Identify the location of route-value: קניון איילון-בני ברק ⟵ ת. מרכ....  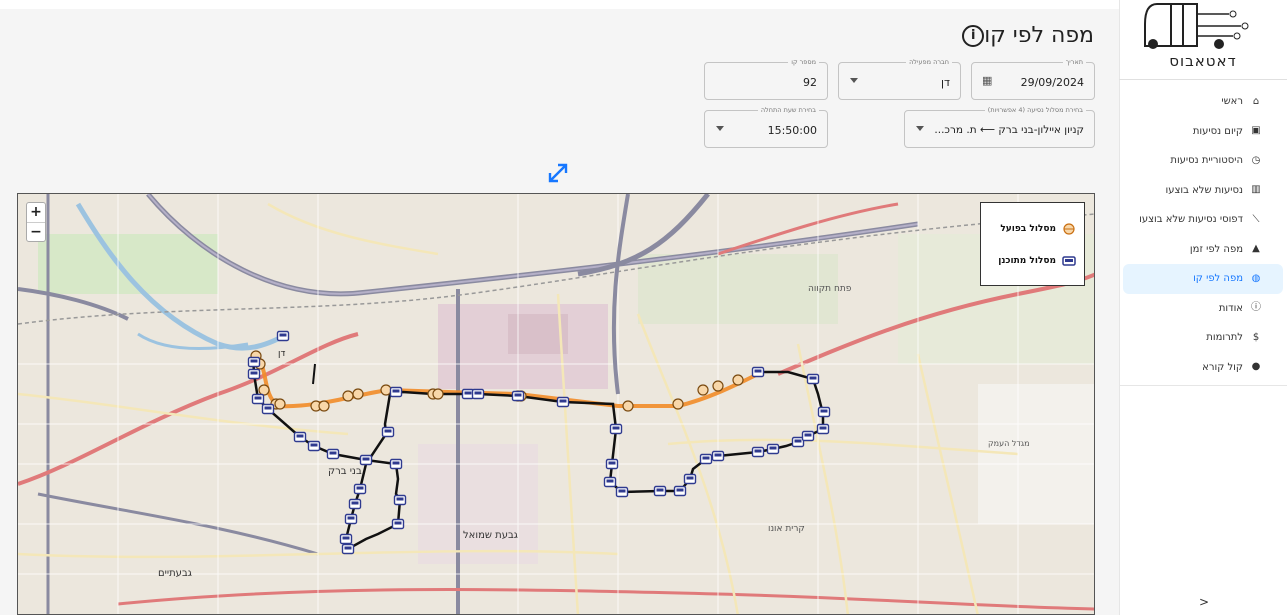
(1009, 130).